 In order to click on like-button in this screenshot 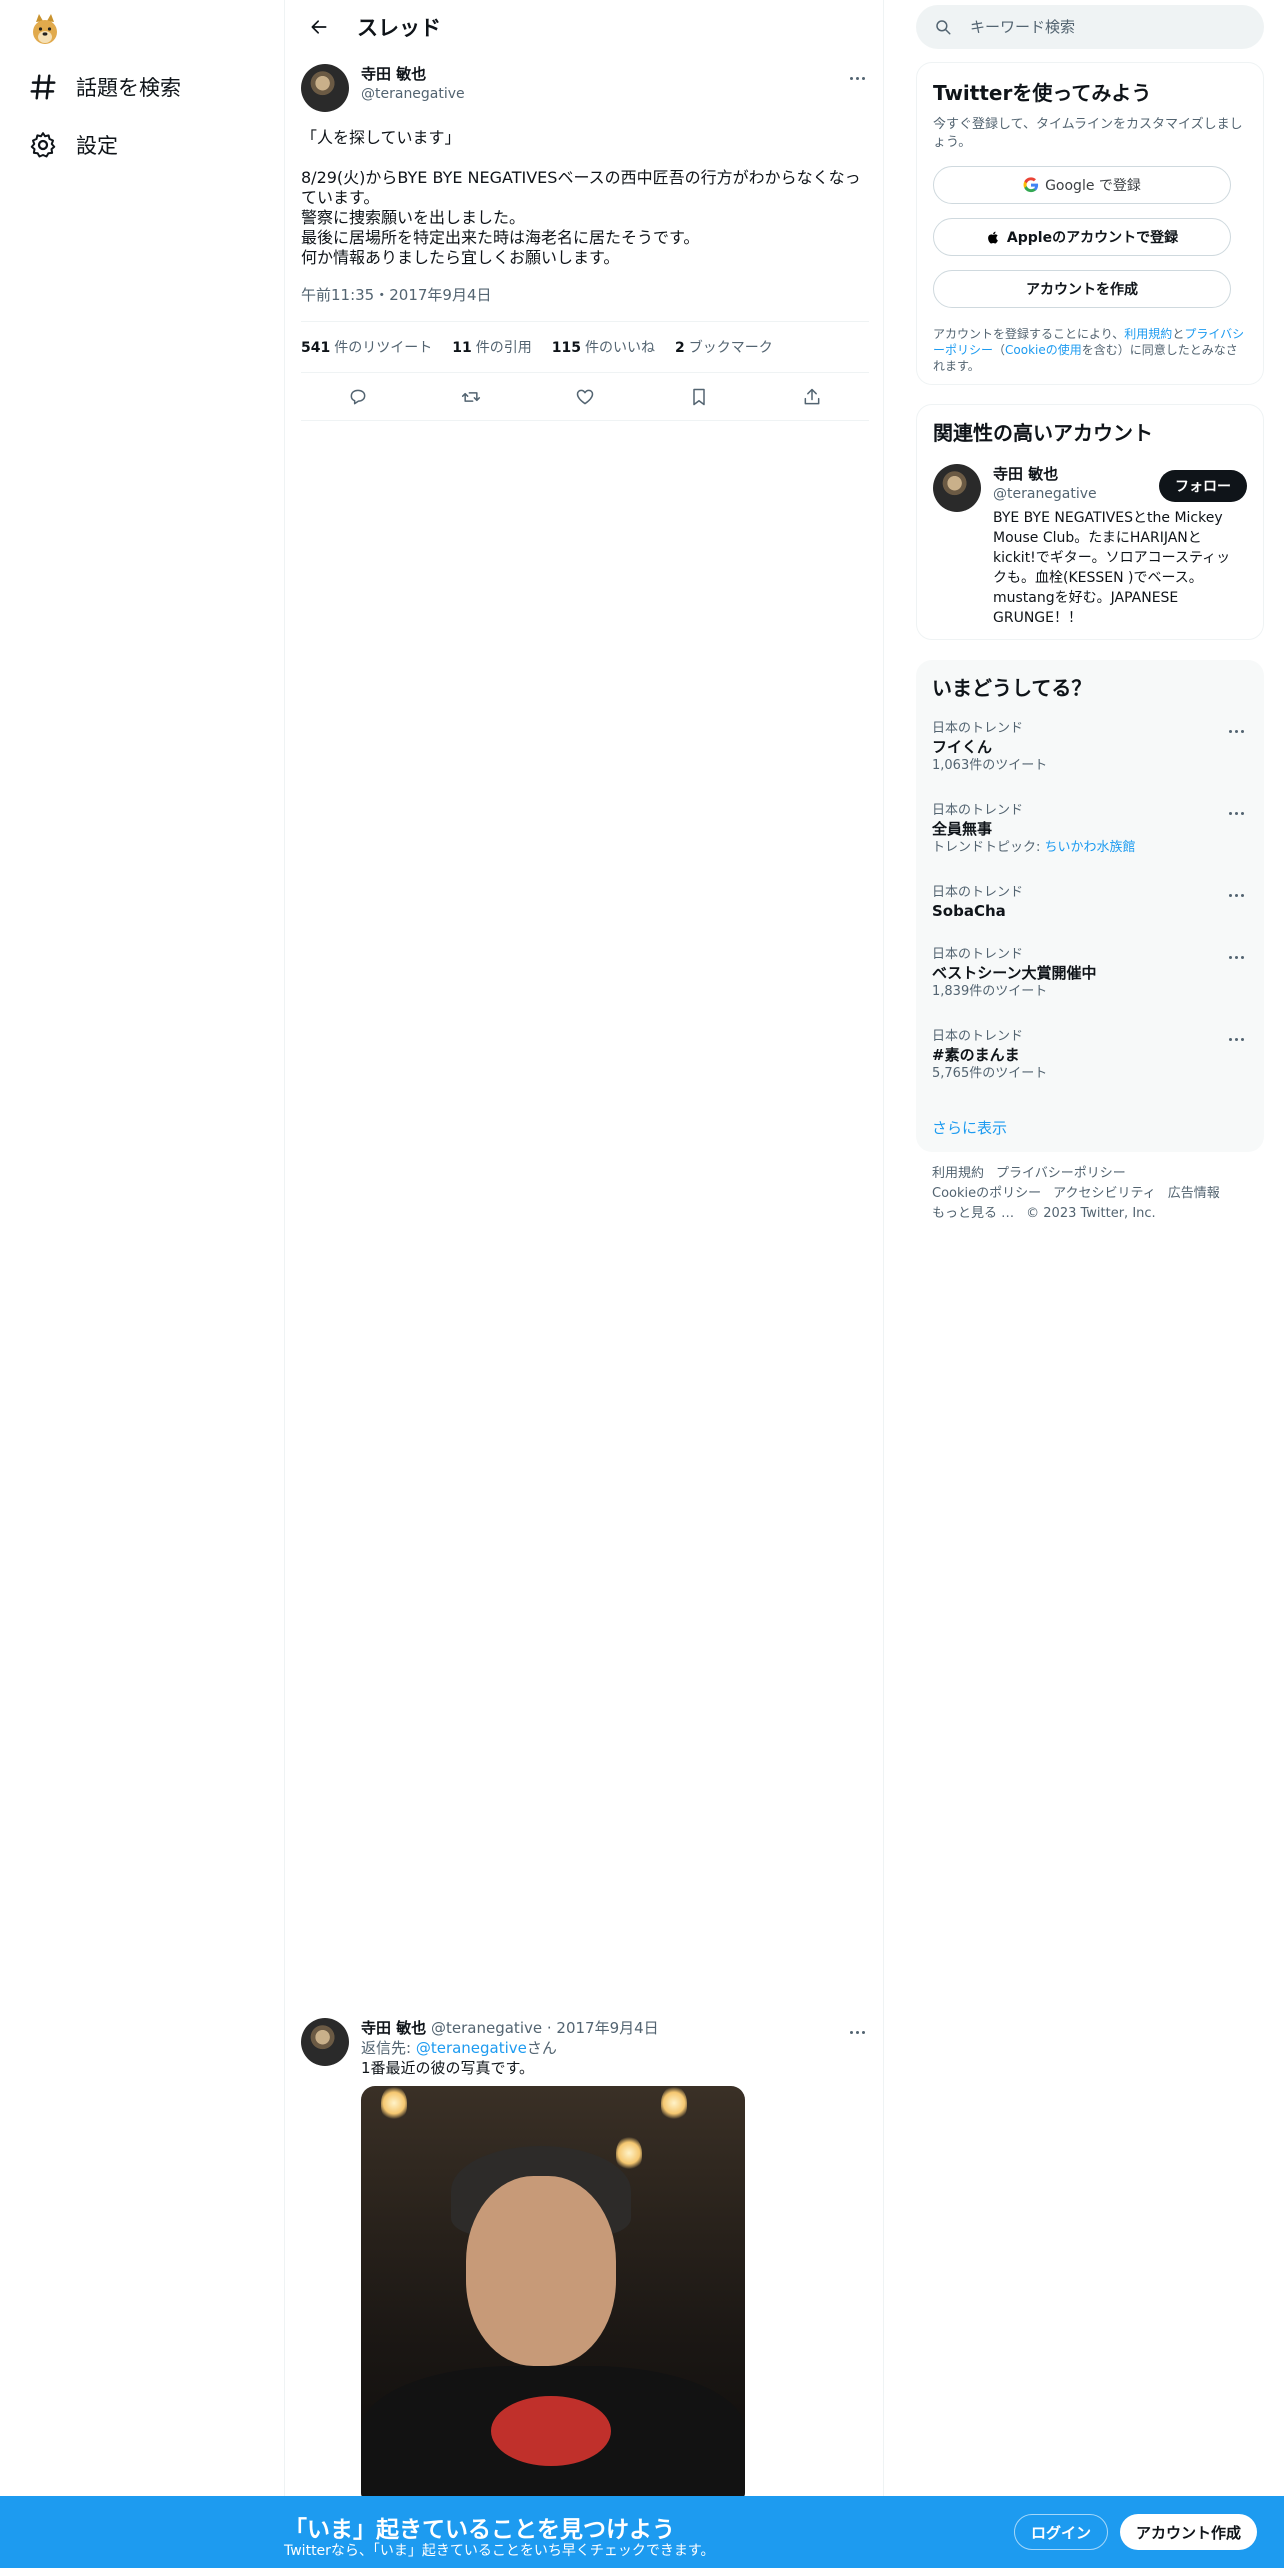, I will do `click(585, 397)`.